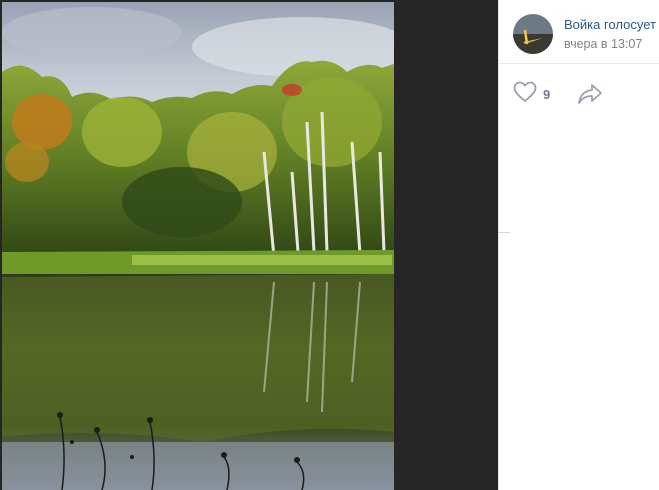 Image resolution: width=659 pixels, height=490 pixels. I want to click on author-name: Войка голосует, so click(610, 24).